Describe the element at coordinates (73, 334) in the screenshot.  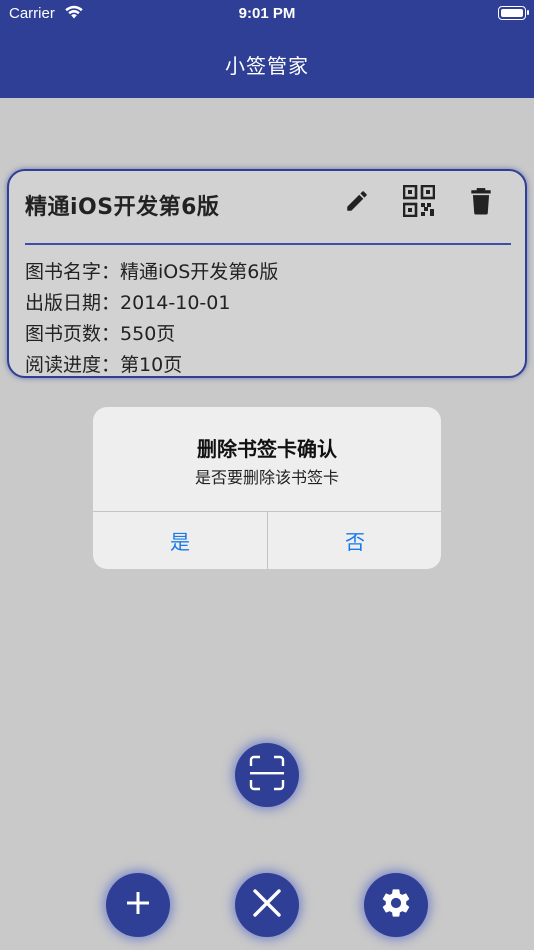
I see `info-label: 图书页数：` at that location.